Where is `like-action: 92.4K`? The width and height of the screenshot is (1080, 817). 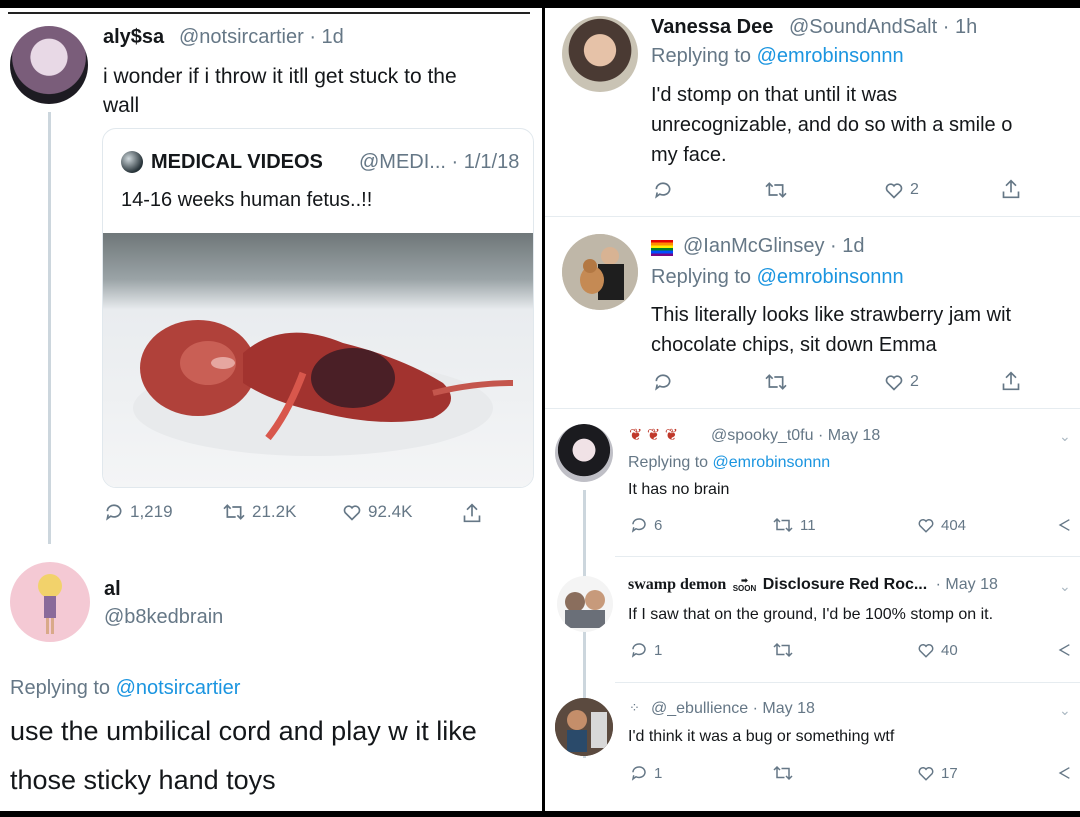
like-action: 92.4K is located at coordinates (377, 512).